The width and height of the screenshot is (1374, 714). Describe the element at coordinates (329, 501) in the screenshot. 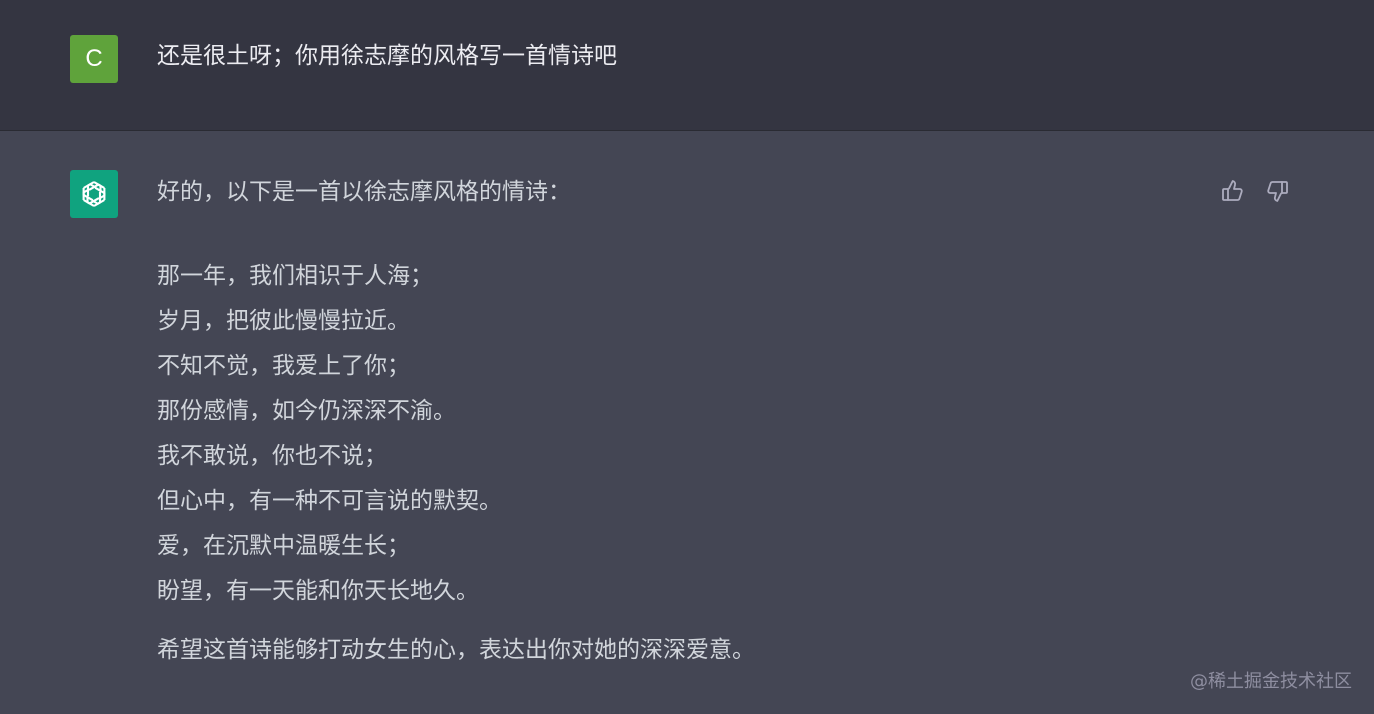

I see `poem-line: 但心中，有一种不可言说的默契。` at that location.